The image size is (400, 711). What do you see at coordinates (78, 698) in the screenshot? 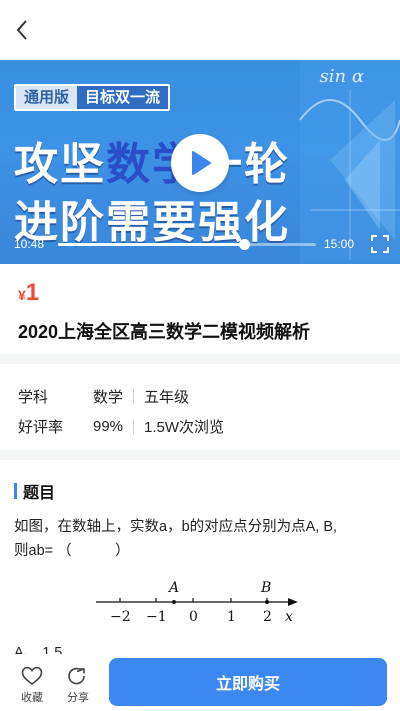
I see `share-label: 分享` at bounding box center [78, 698].